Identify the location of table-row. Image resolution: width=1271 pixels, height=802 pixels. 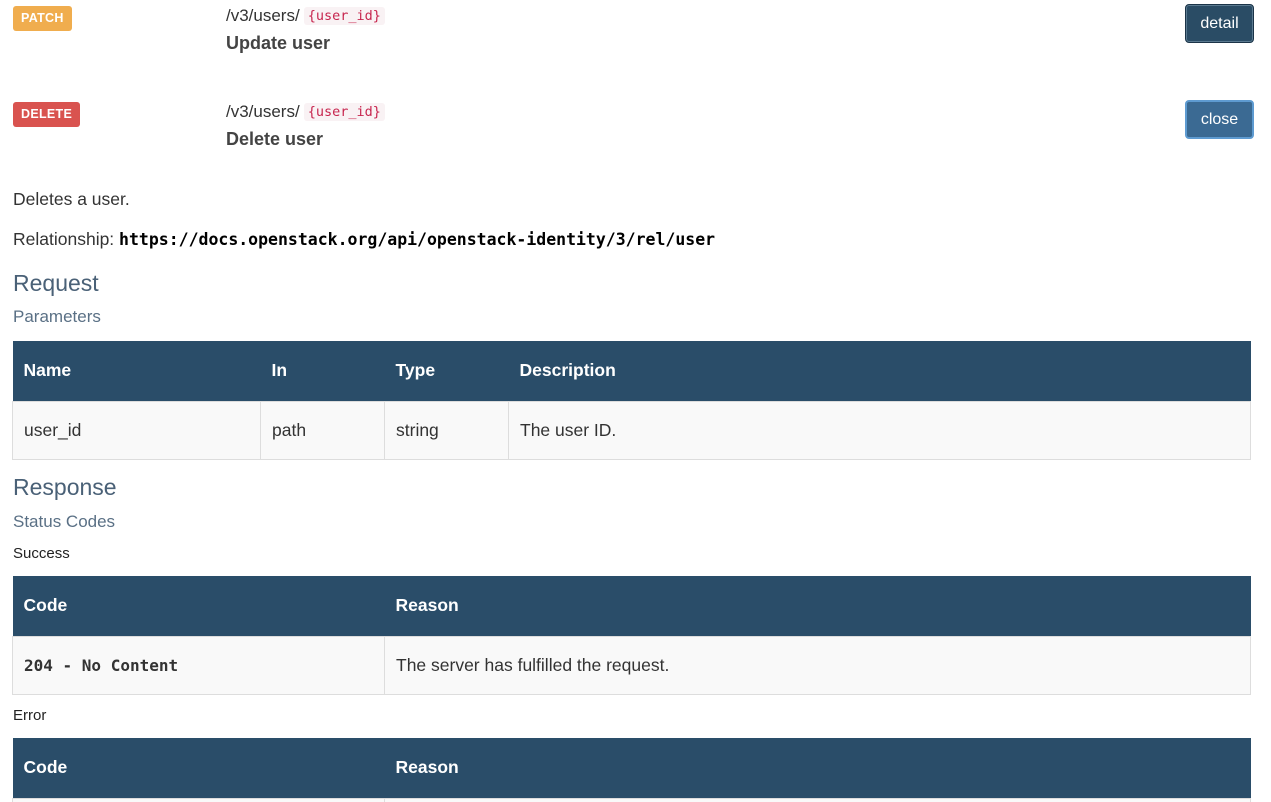
(631, 799).